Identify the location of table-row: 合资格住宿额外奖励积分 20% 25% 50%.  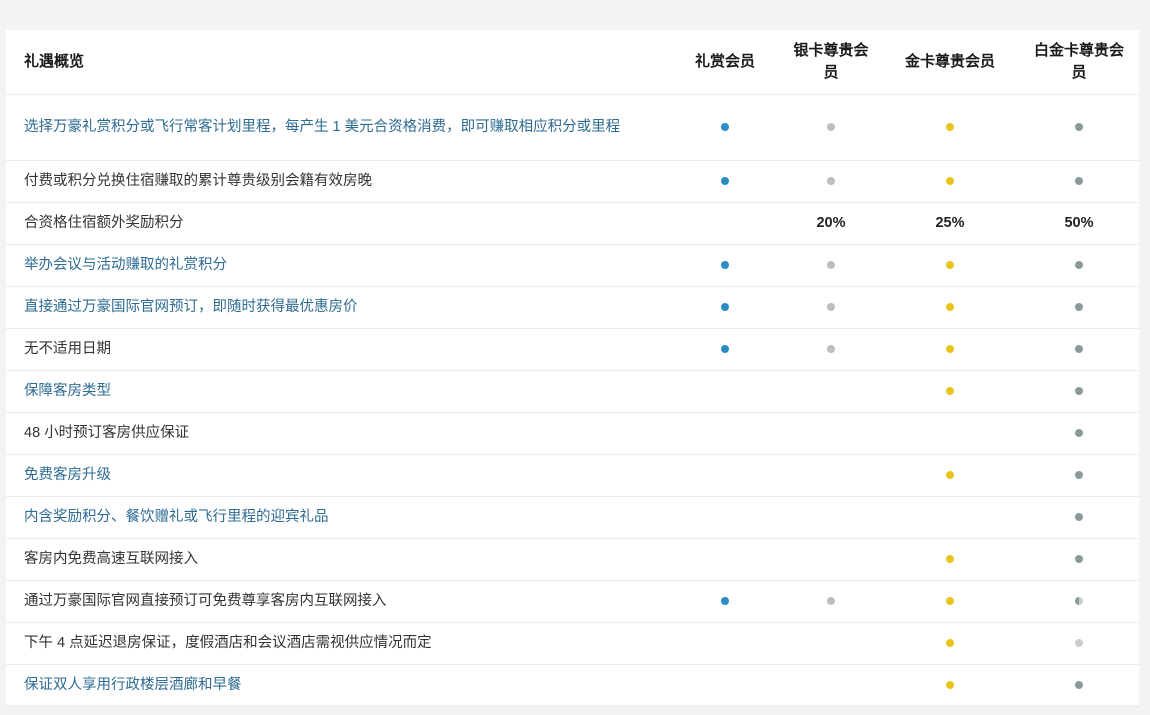
(572, 223).